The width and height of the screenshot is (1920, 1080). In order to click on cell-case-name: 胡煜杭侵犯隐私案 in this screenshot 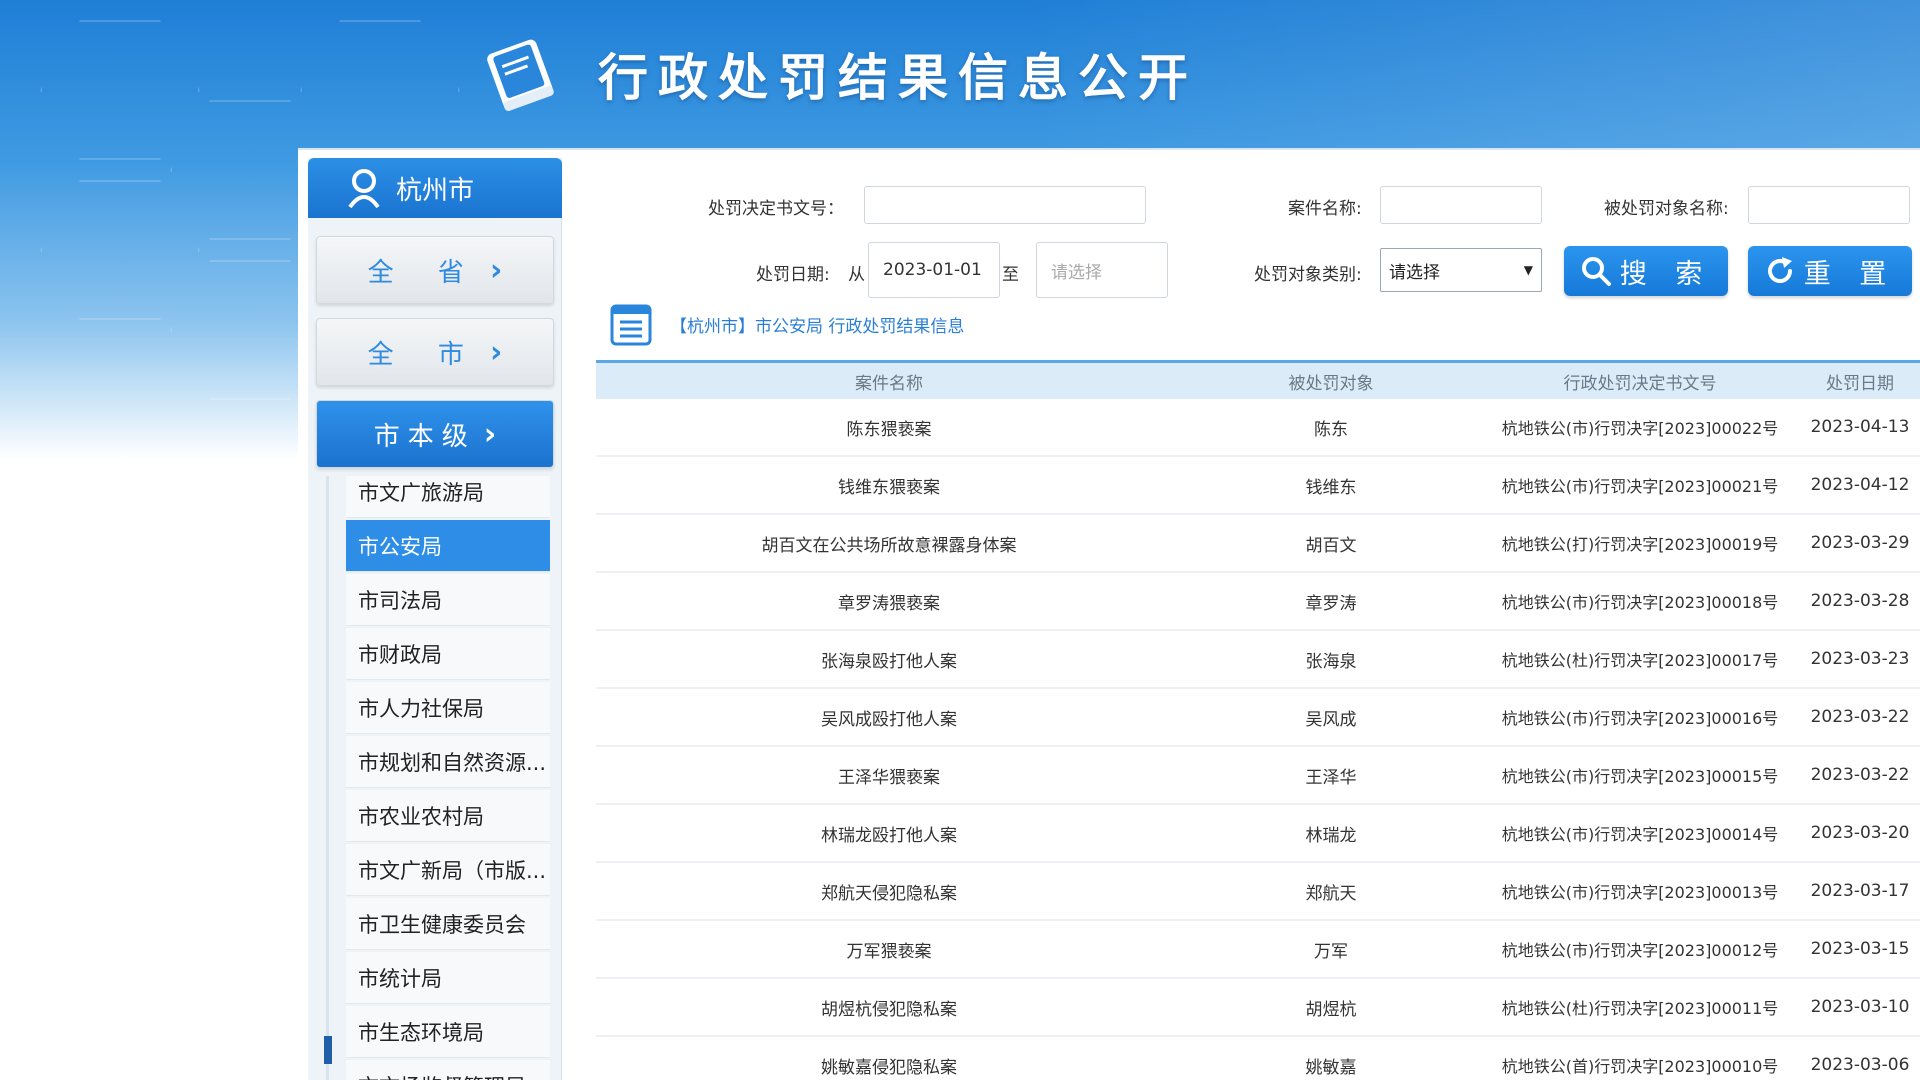, I will do `click(889, 1007)`.